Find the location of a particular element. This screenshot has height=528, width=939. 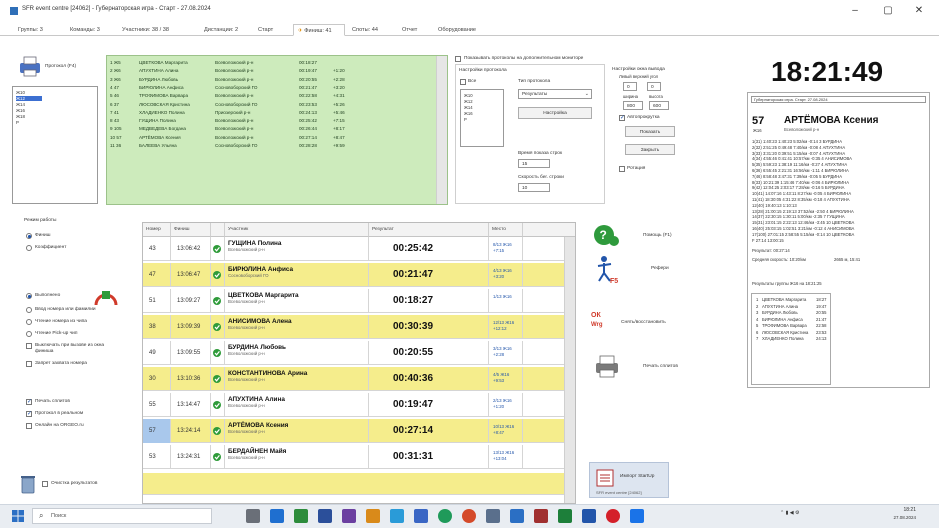

protocol-group-item: Ж16 is located at coordinates (468, 113).